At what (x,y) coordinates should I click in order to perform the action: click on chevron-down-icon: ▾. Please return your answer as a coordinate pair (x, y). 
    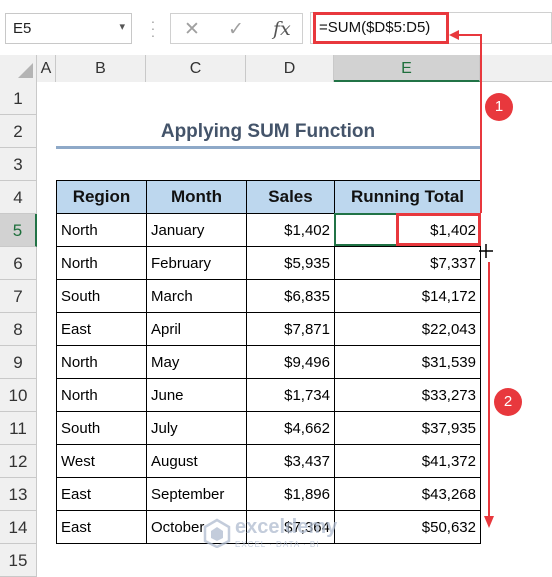
    Looking at the image, I should click on (122, 26).